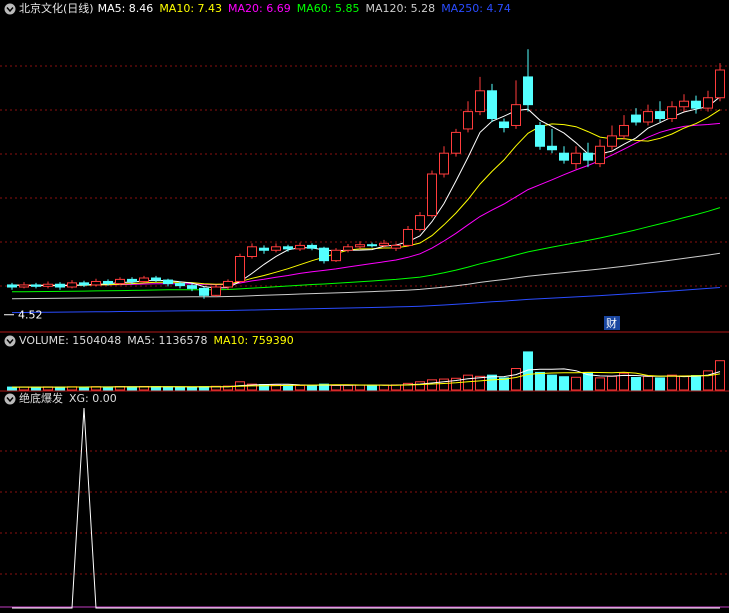  I want to click on ma-legend-item-2: MA20: 6.69, so click(259, 8).